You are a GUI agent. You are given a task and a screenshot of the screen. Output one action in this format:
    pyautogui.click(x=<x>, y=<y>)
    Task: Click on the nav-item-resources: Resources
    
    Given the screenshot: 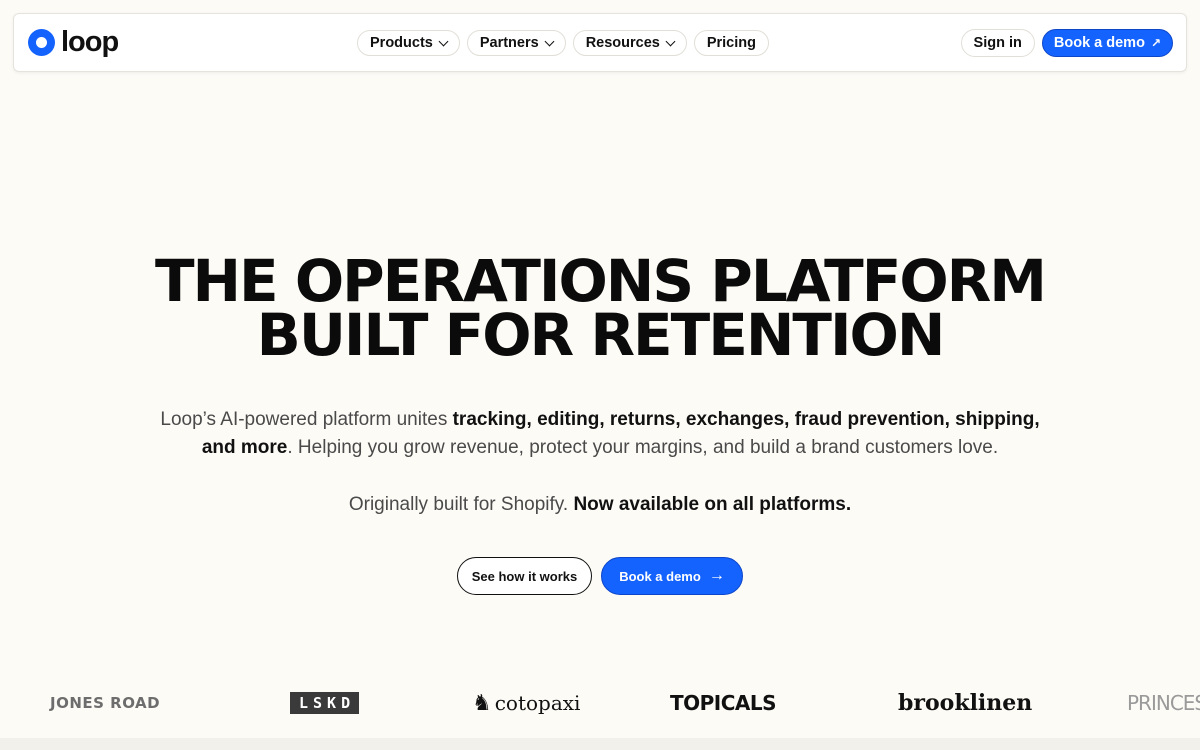 What is the action you would take?
    pyautogui.click(x=629, y=43)
    